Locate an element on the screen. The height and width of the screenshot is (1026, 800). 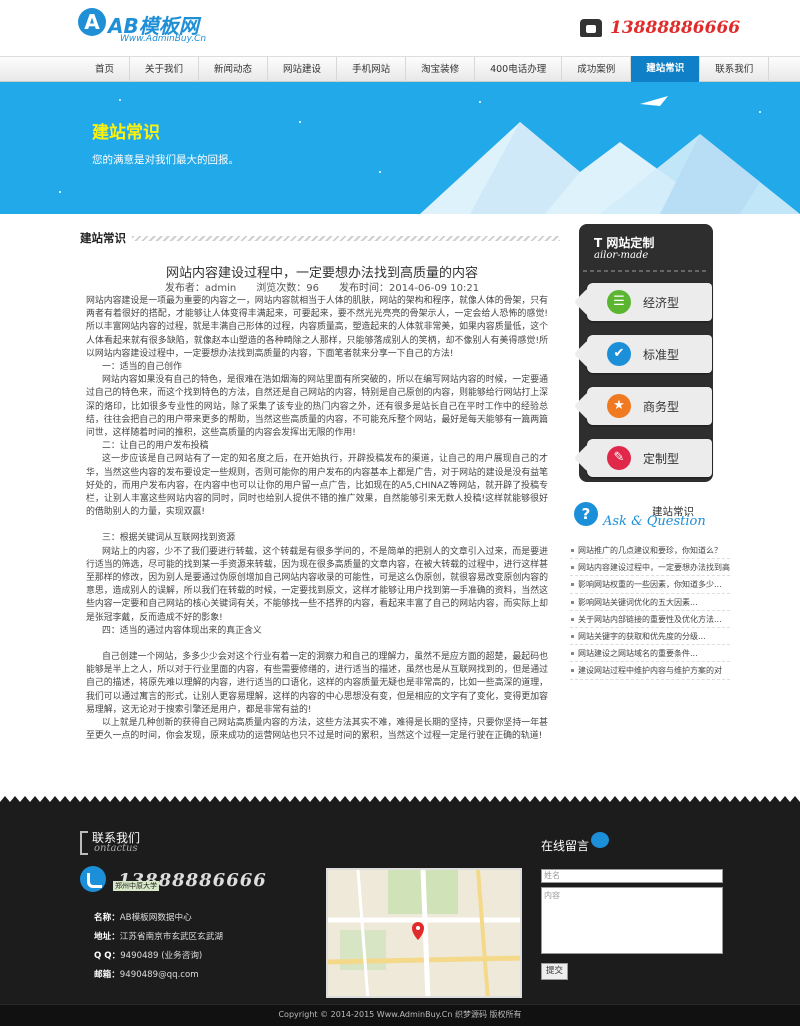
header-phone: 13888886666 is located at coordinates (660, 28).